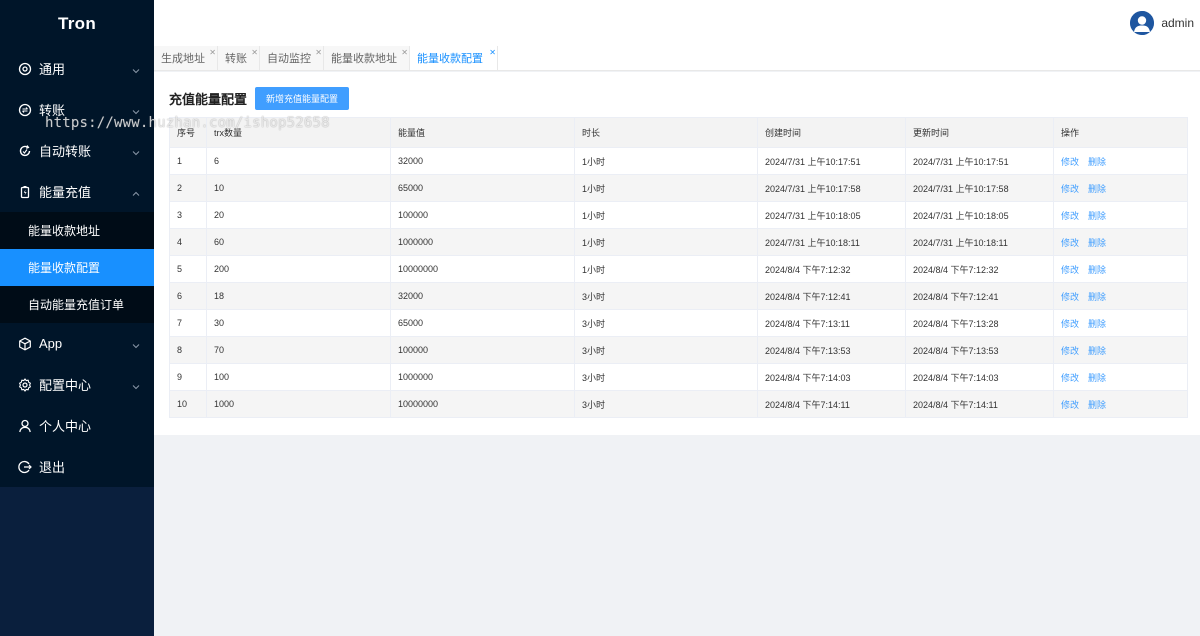 This screenshot has height=636, width=1200. I want to click on sidebar-item-label: 能量充值, so click(65, 192).